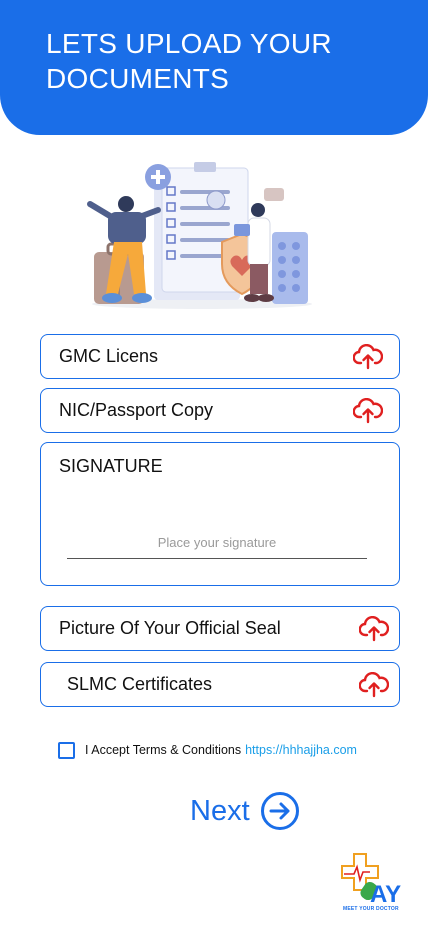 The image size is (428, 926). I want to click on terms-text: I Accept Terms & Conditions, so click(163, 750).